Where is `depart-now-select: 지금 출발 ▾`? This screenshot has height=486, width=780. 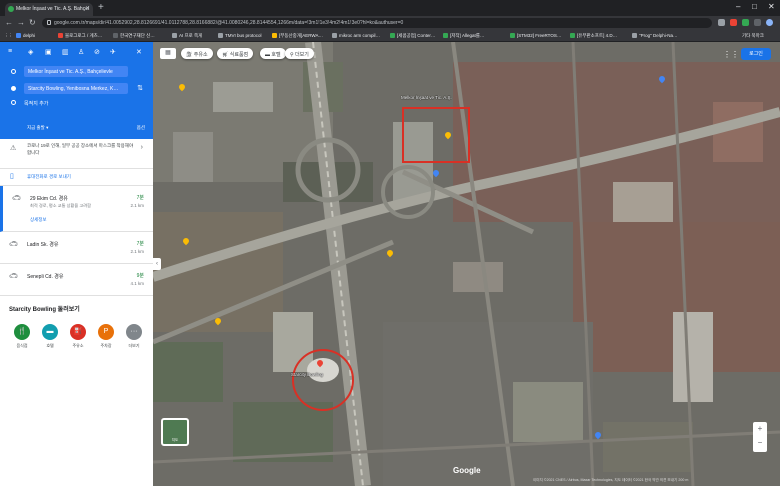 depart-now-select: 지금 출발 ▾ is located at coordinates (37, 128).